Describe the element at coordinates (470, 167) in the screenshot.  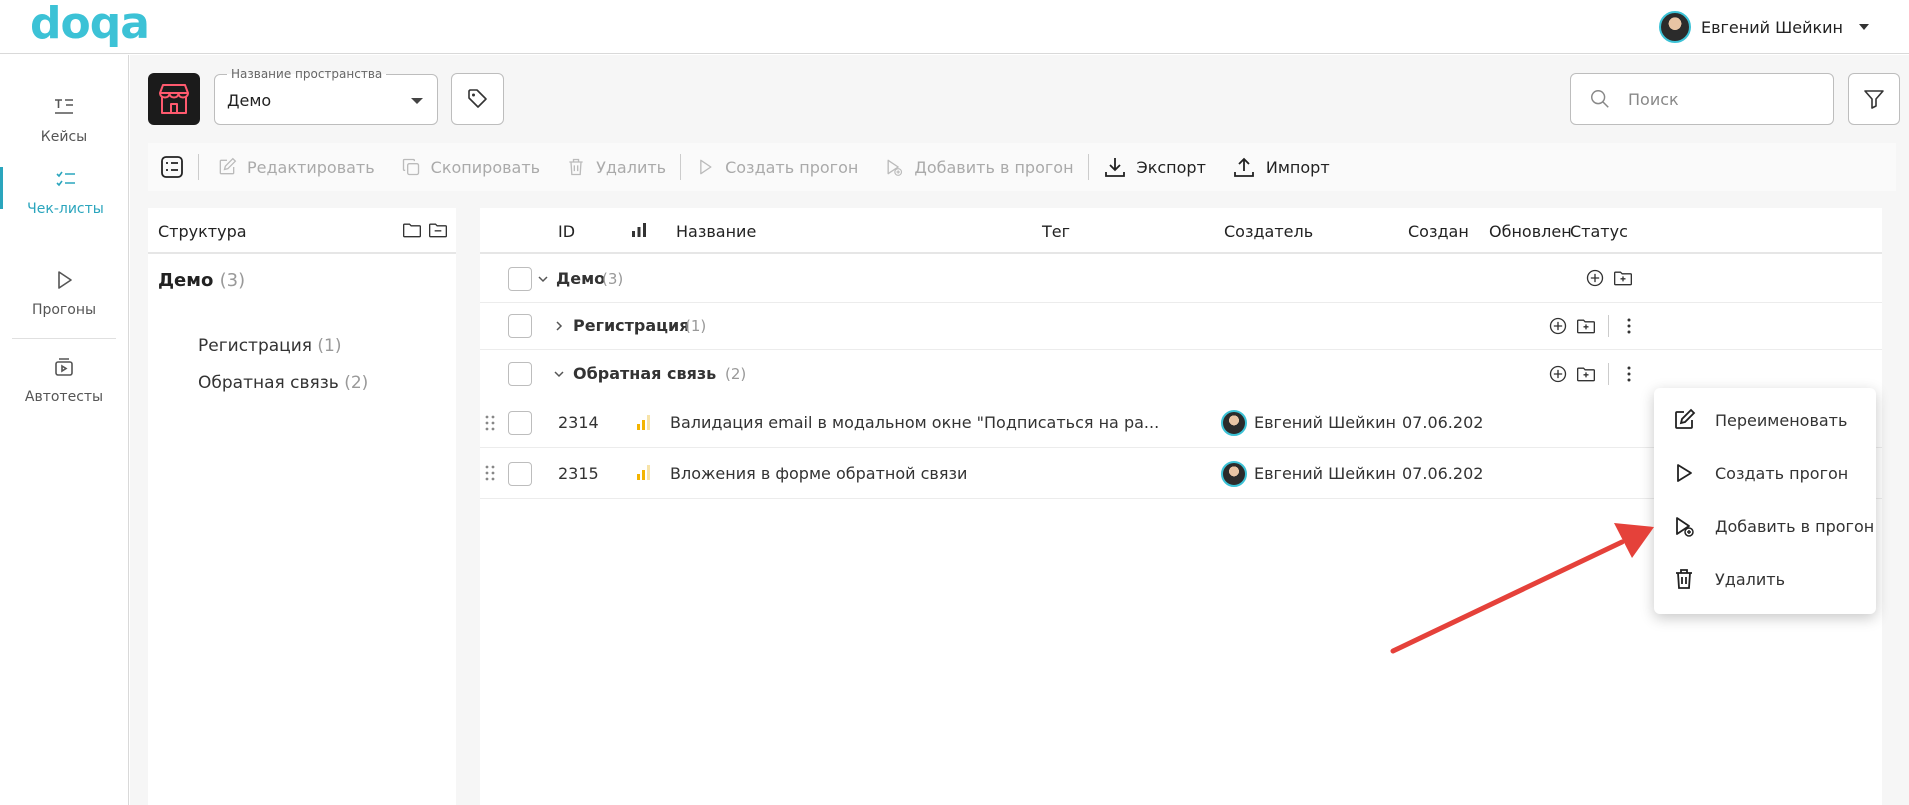
I see `copy-button: Скопировать` at that location.